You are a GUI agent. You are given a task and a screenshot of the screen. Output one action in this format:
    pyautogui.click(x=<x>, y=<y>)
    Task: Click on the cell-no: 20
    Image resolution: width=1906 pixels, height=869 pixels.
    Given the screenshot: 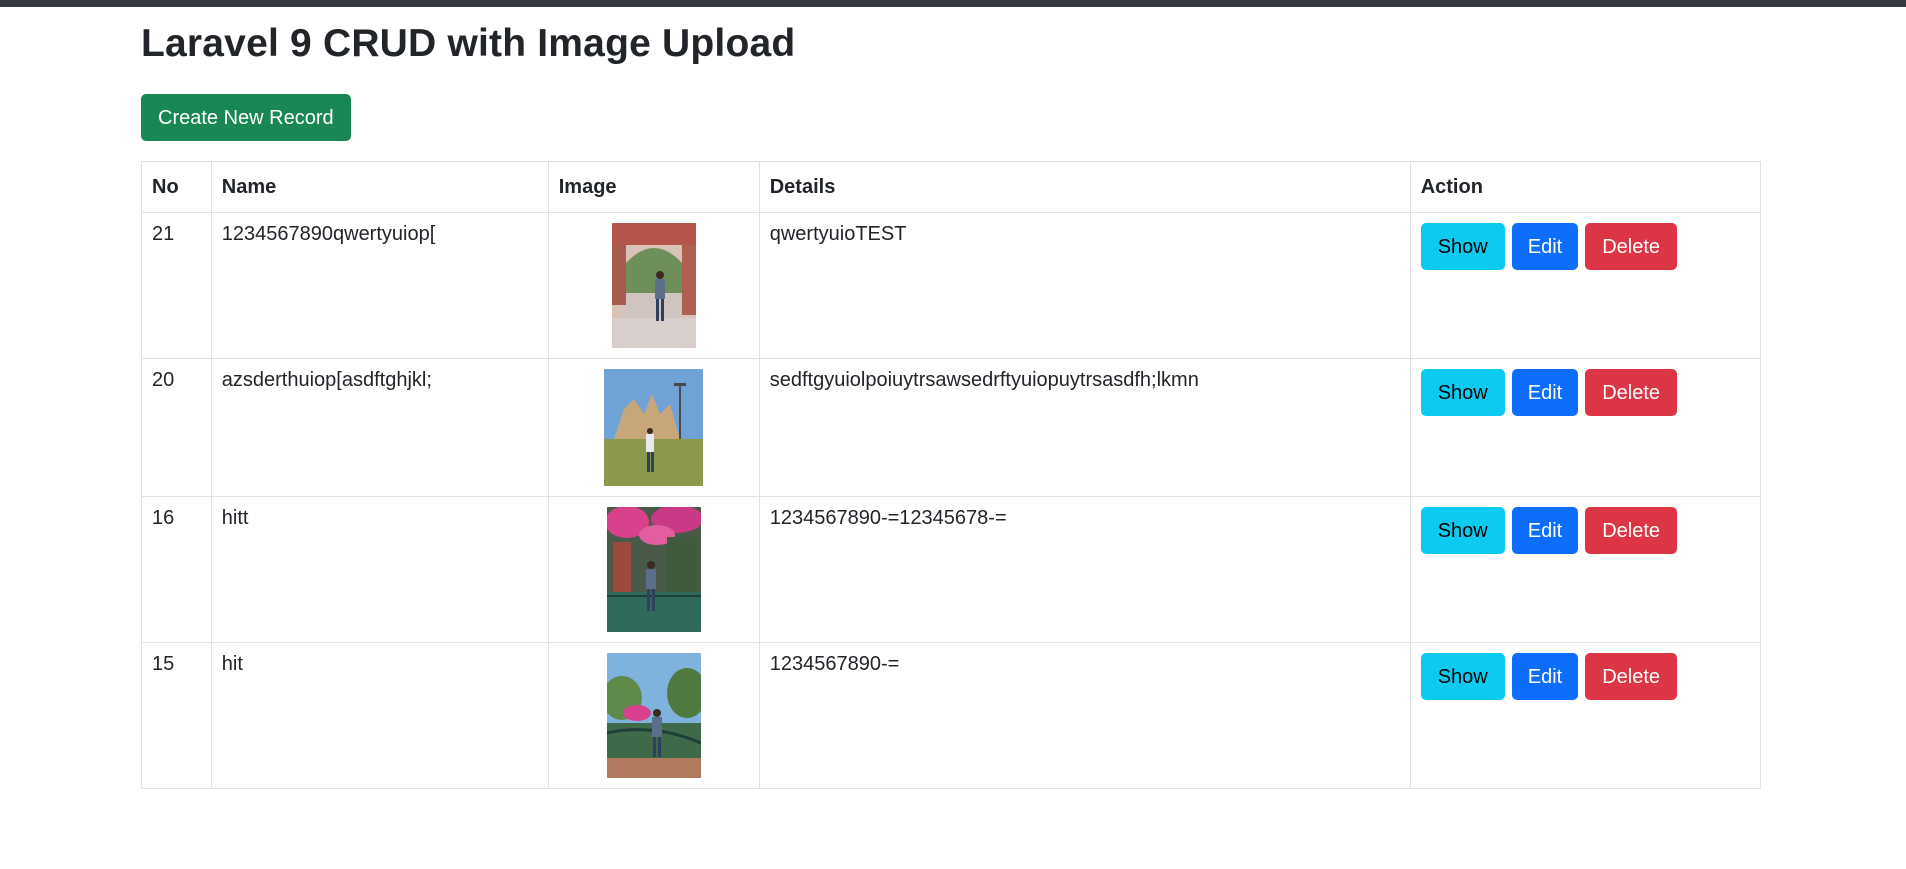 What is the action you would take?
    pyautogui.click(x=176, y=427)
    